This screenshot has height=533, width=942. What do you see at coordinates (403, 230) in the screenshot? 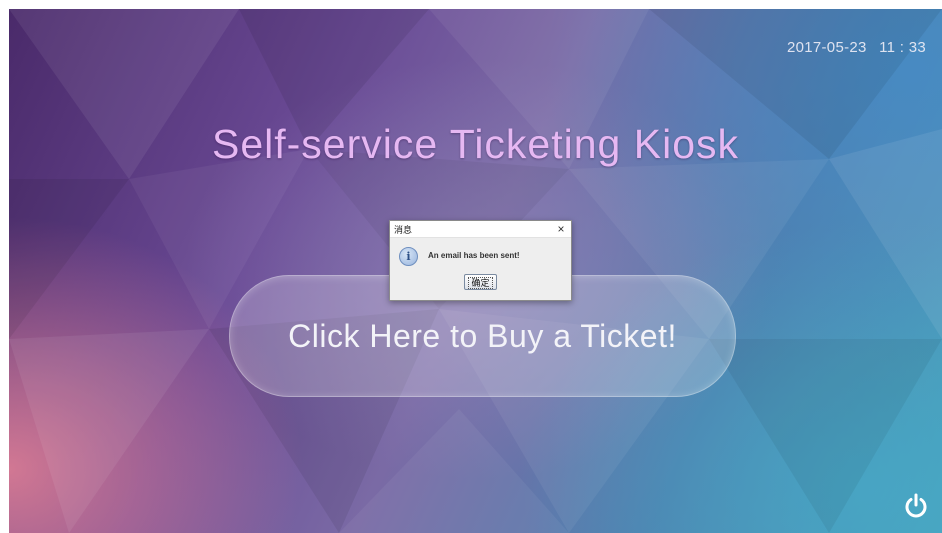
I see `dialog-title: 消息` at bounding box center [403, 230].